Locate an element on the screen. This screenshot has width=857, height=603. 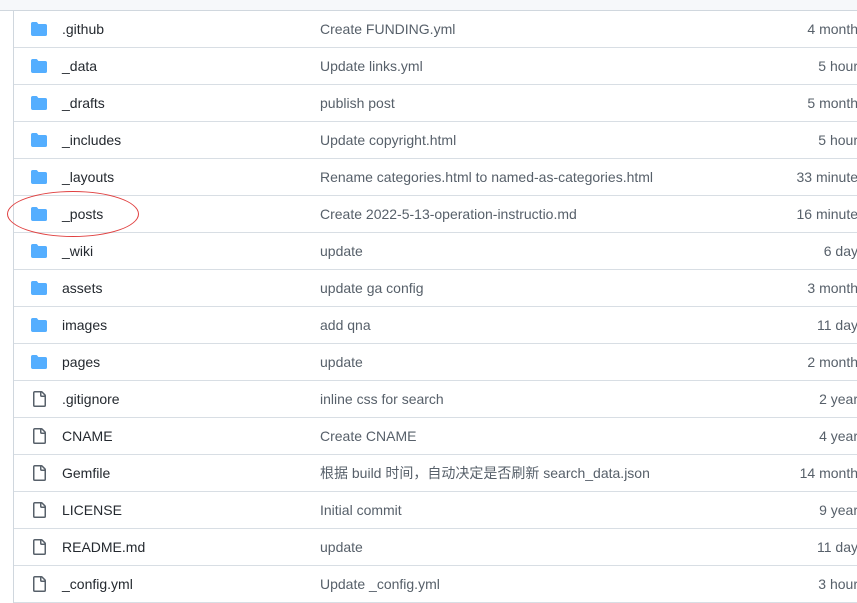
file-list-header is located at coordinates (428, 5).